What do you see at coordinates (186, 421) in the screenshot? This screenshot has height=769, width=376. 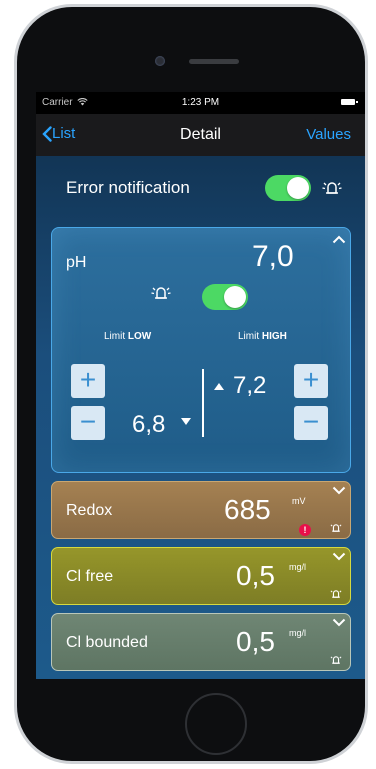 I see `triangle-down-icon` at bounding box center [186, 421].